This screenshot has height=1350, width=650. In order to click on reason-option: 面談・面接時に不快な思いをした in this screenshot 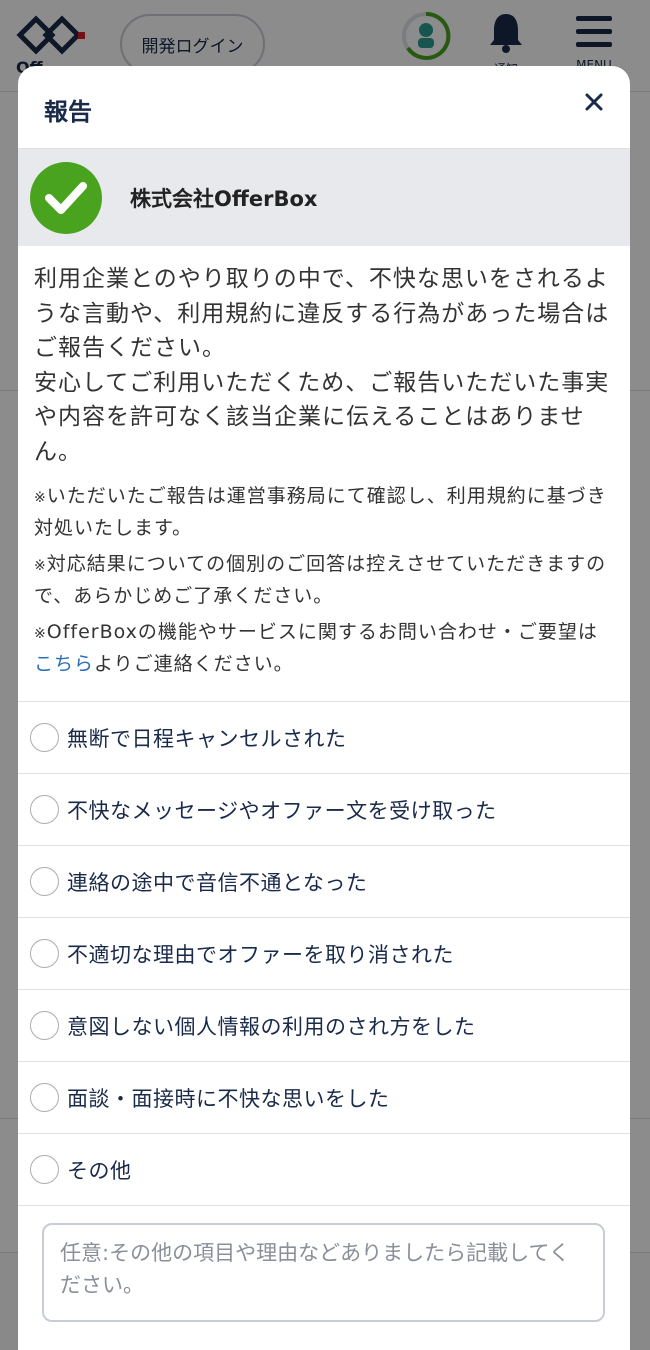, I will do `click(324, 1098)`.